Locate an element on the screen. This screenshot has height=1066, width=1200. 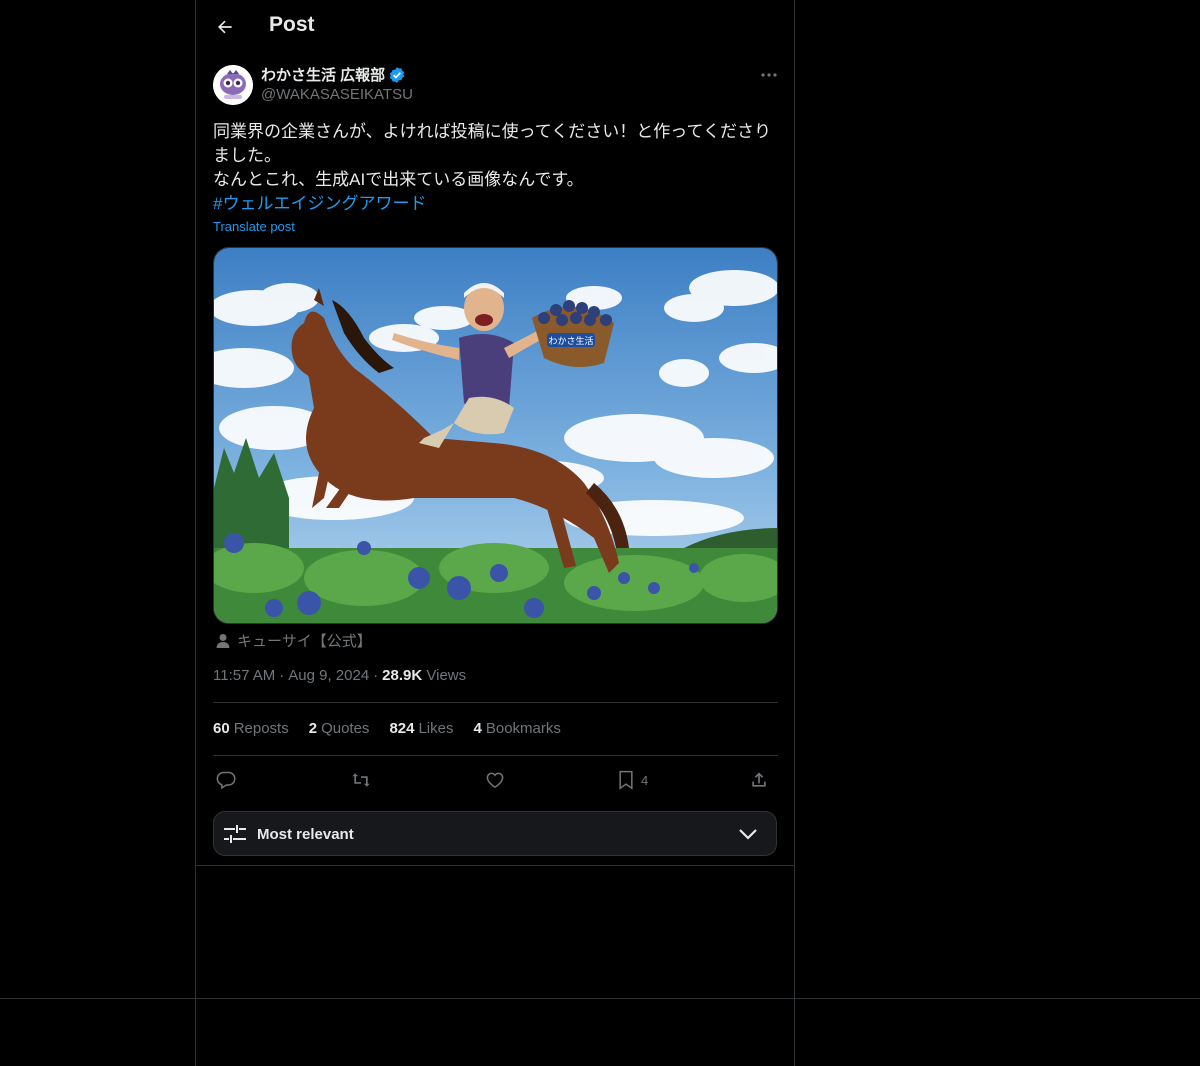
replies-sort-dropdown: Most relevant is located at coordinates (495, 833).